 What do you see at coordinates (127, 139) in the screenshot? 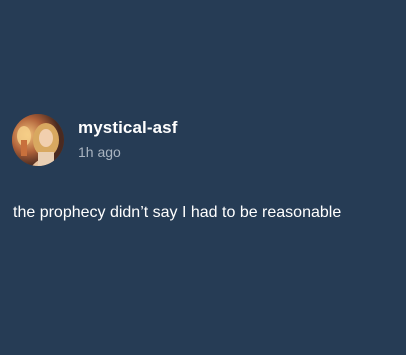
I see `post-meta: mystical-asf 1h ago` at bounding box center [127, 139].